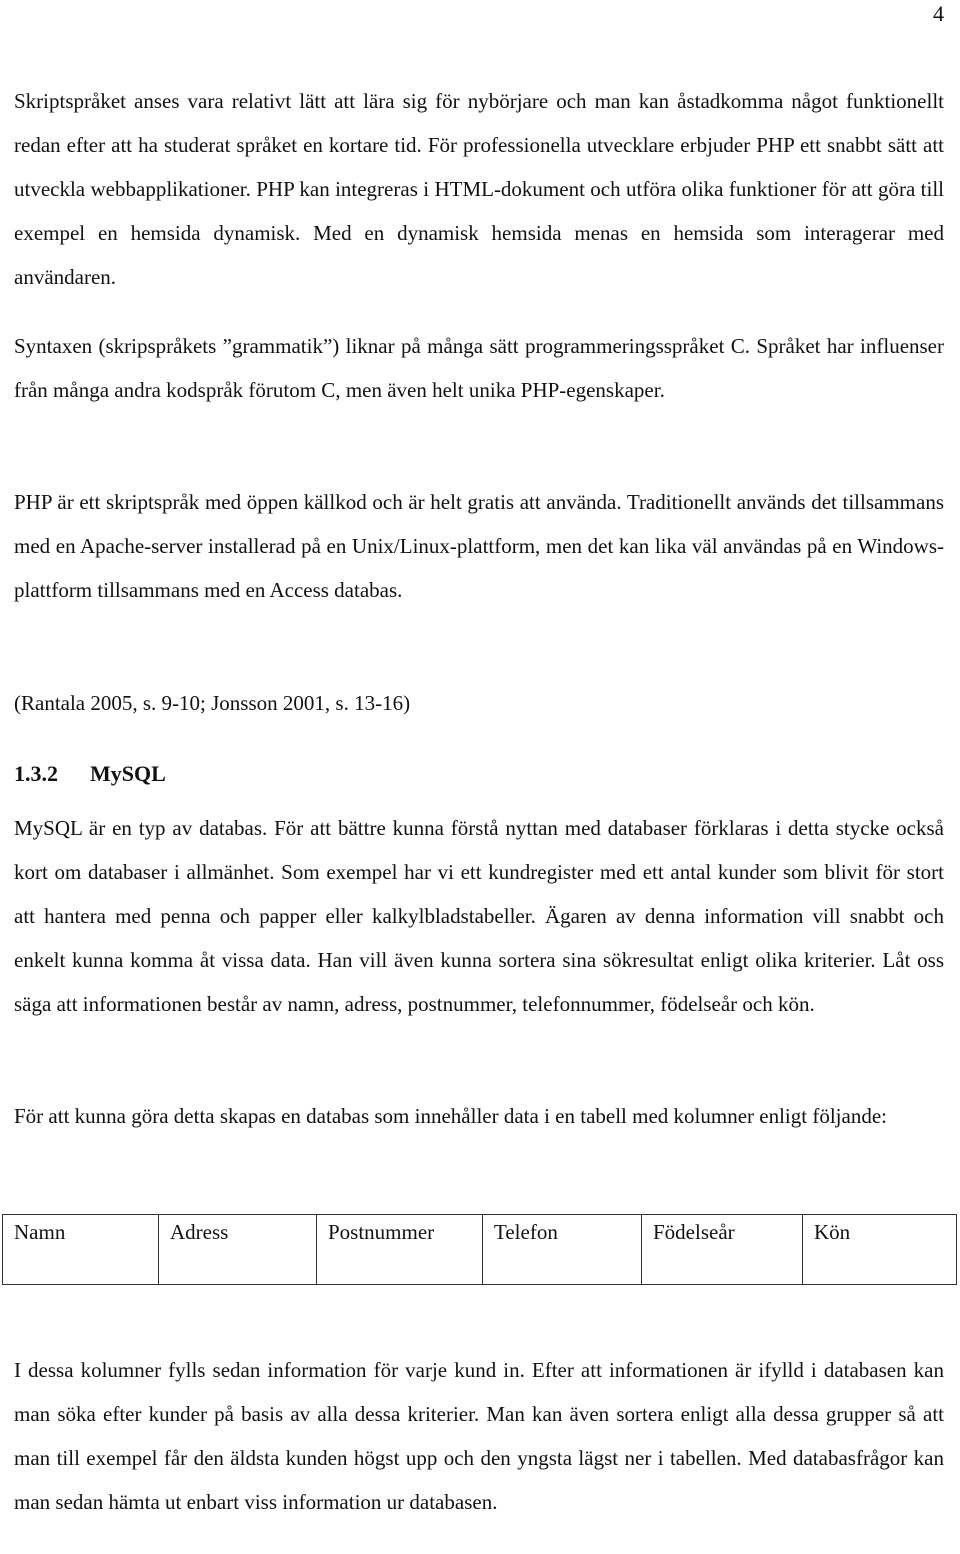  What do you see at coordinates (938, 13) in the screenshot?
I see `page-number: 4` at bounding box center [938, 13].